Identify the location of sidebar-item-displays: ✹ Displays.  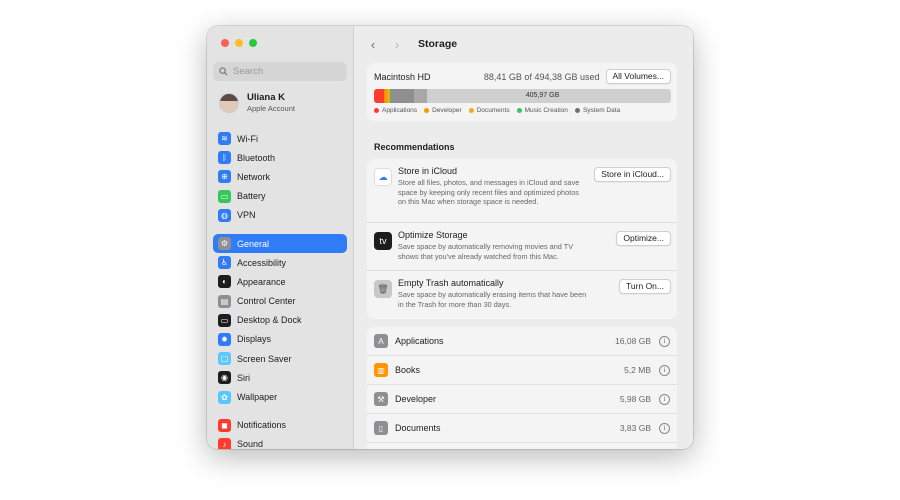
(280, 339).